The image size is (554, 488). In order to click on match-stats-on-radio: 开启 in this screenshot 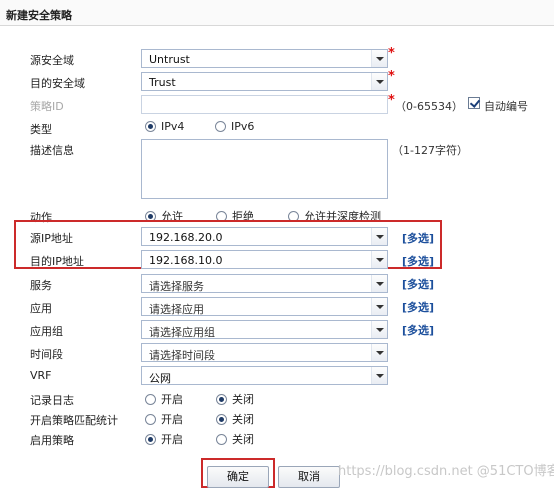, I will do `click(164, 419)`.